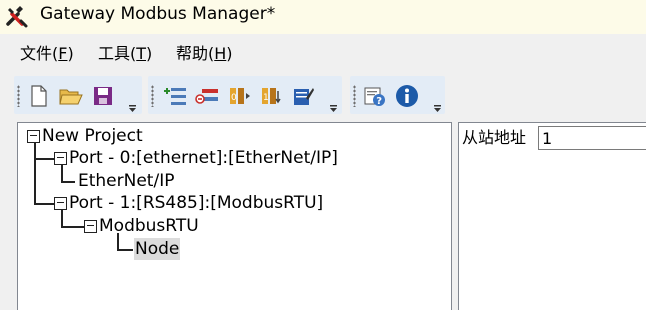 This screenshot has height=310, width=646. I want to click on title-bar: Gateway Modbus Manager*, so click(323, 17).